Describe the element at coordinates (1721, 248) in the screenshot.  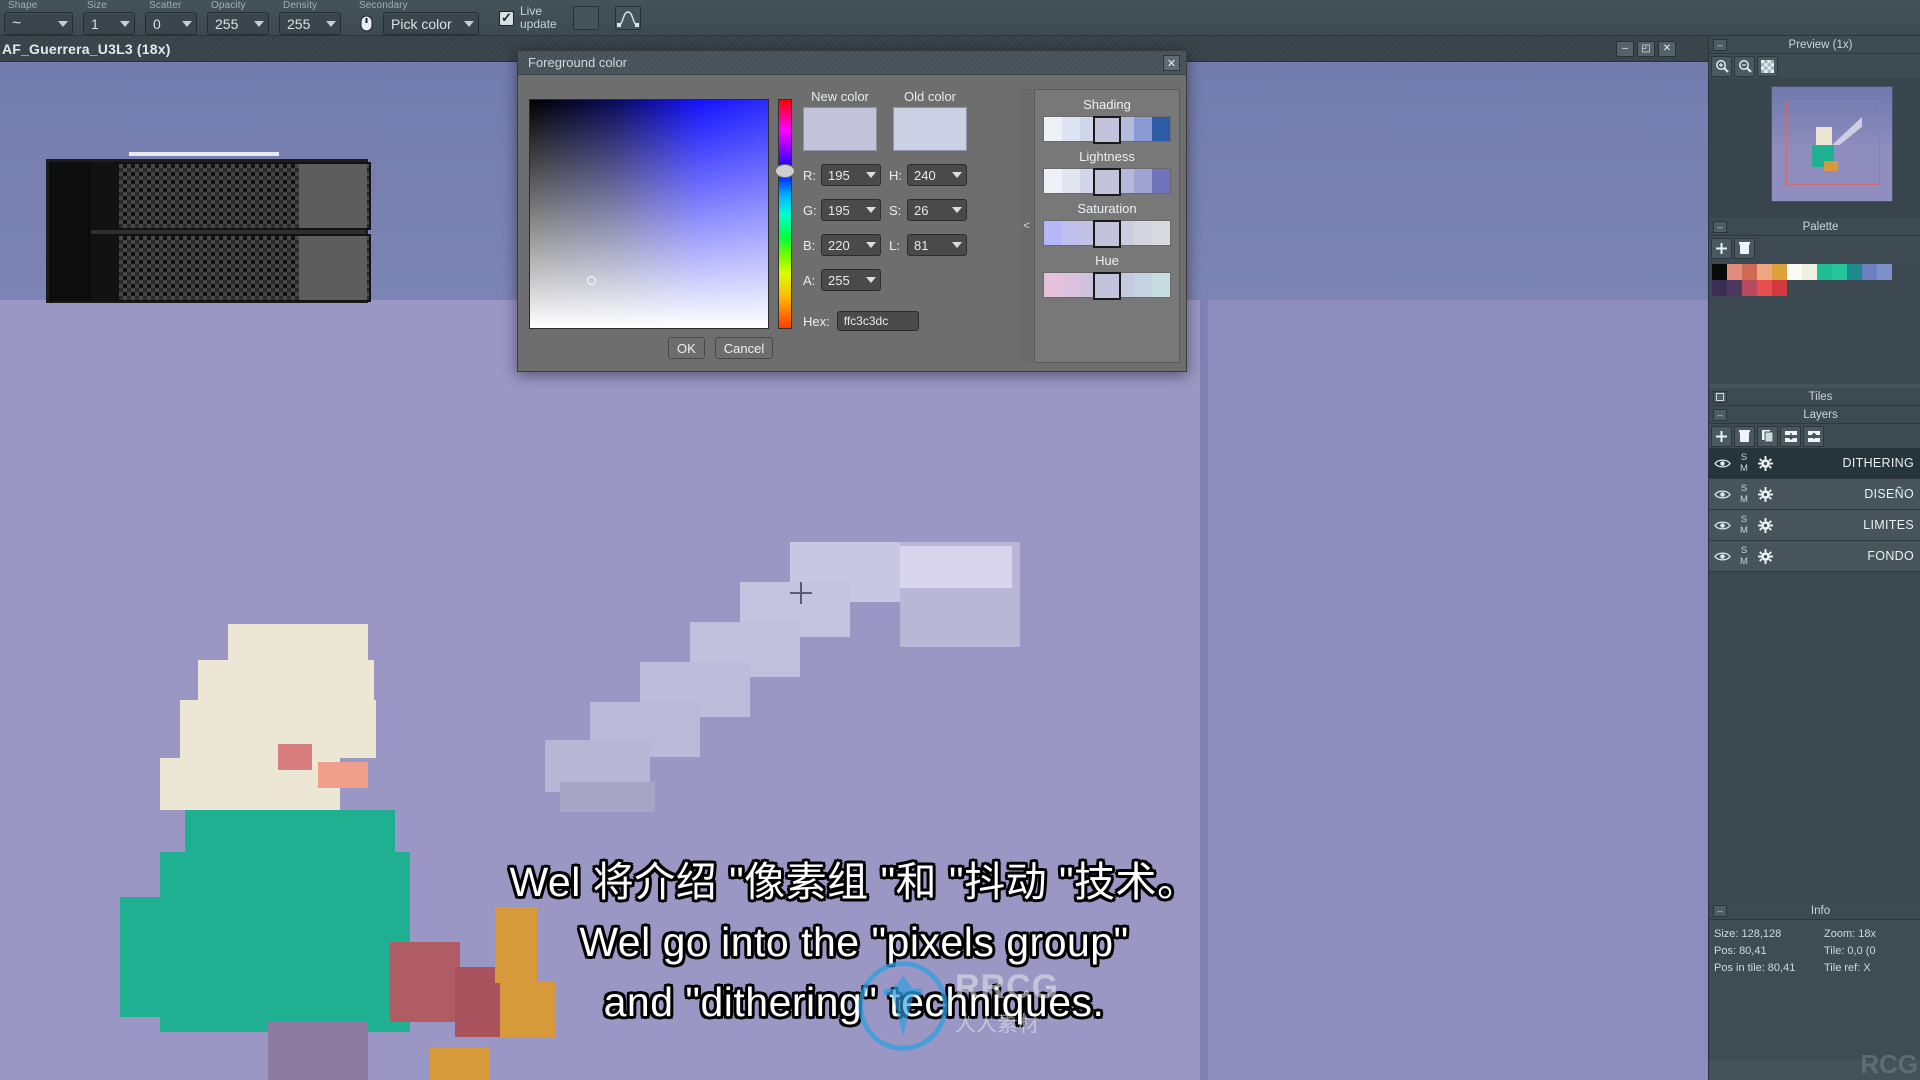
I see `add-icon` at that location.